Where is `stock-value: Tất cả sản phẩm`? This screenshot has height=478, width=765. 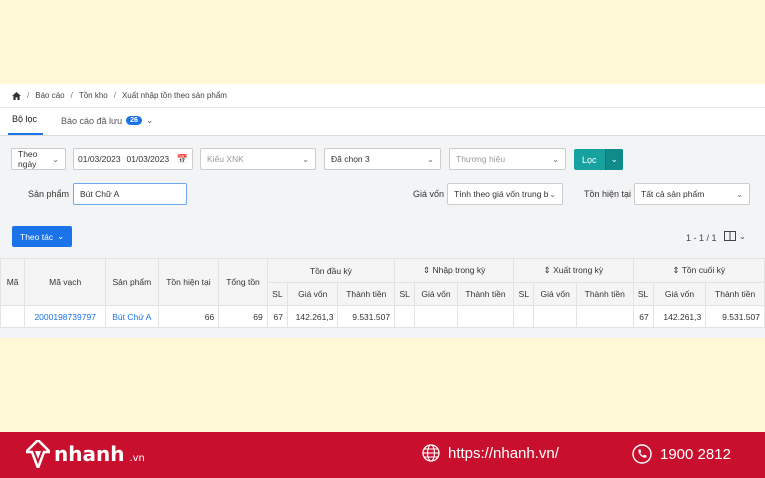
stock-value: Tất cả sản phẩm is located at coordinates (673, 194).